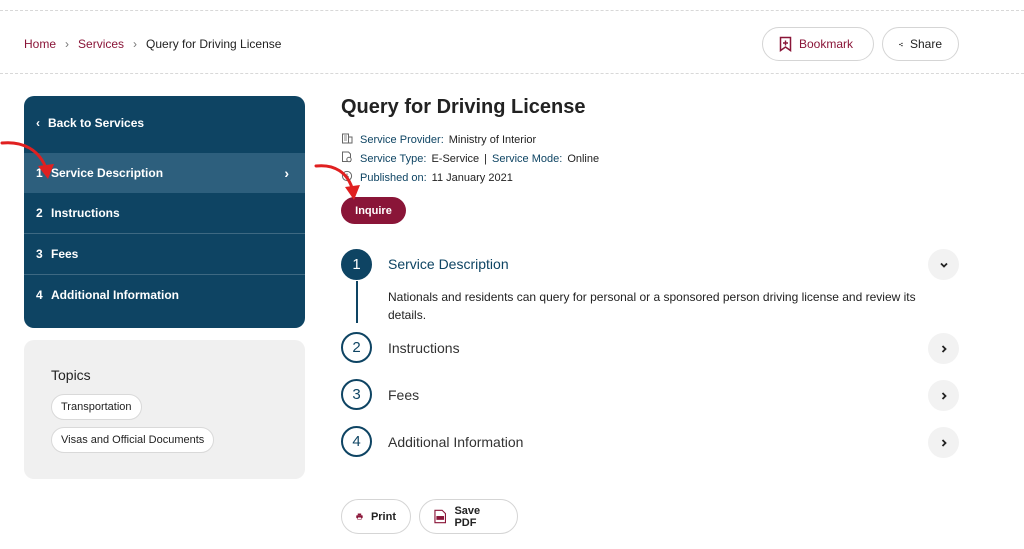  What do you see at coordinates (39, 253) in the screenshot?
I see `sidebar-item-number: 3` at bounding box center [39, 253].